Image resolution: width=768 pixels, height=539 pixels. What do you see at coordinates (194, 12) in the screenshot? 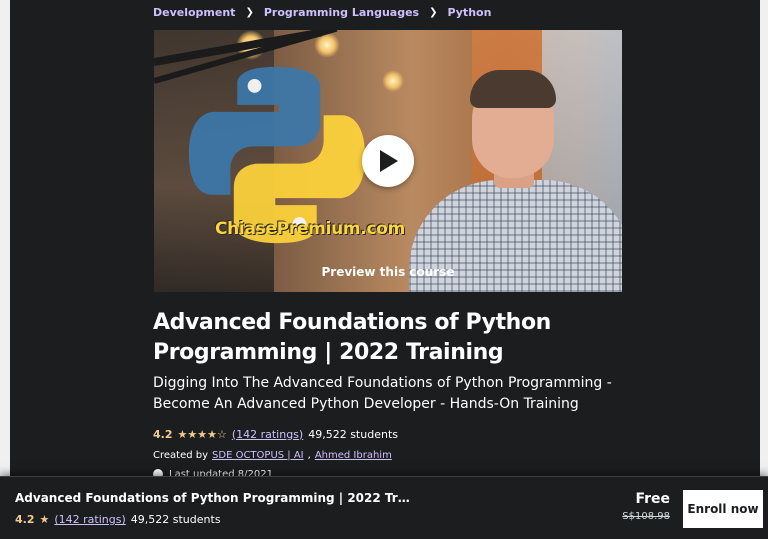
I see `breadcrumb-development: Development` at bounding box center [194, 12].